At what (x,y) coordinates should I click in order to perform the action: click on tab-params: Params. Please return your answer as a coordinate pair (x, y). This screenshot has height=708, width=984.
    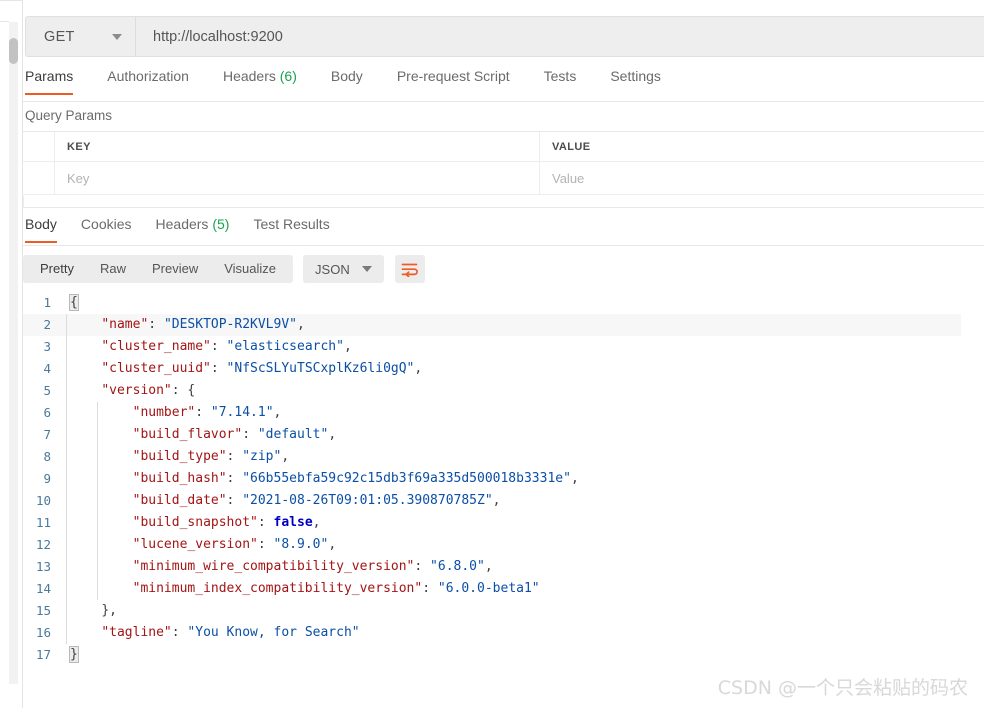
    Looking at the image, I should click on (49, 81).